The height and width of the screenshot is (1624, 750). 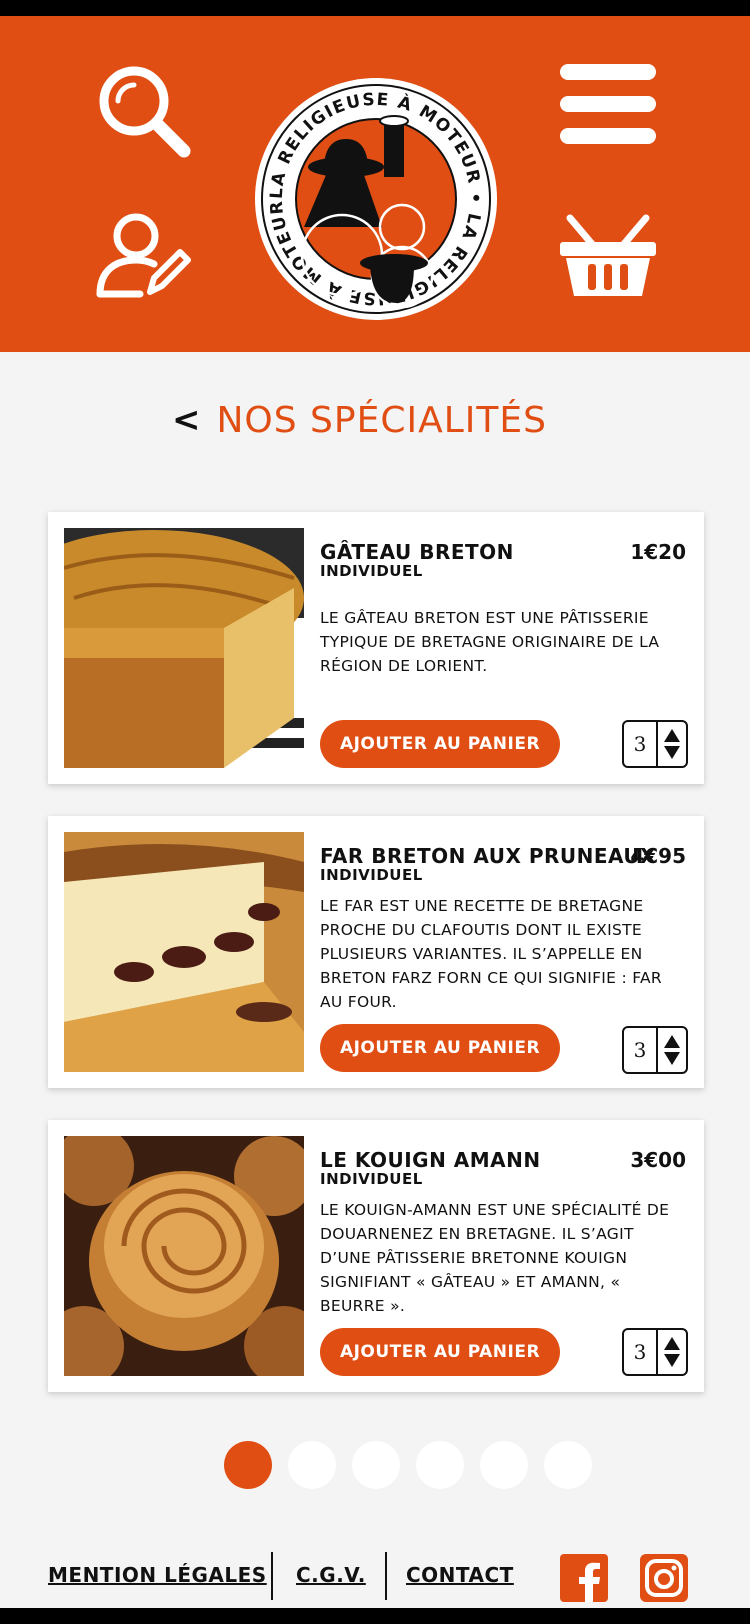 I want to click on product-price: 4€95, so click(x=658, y=856).